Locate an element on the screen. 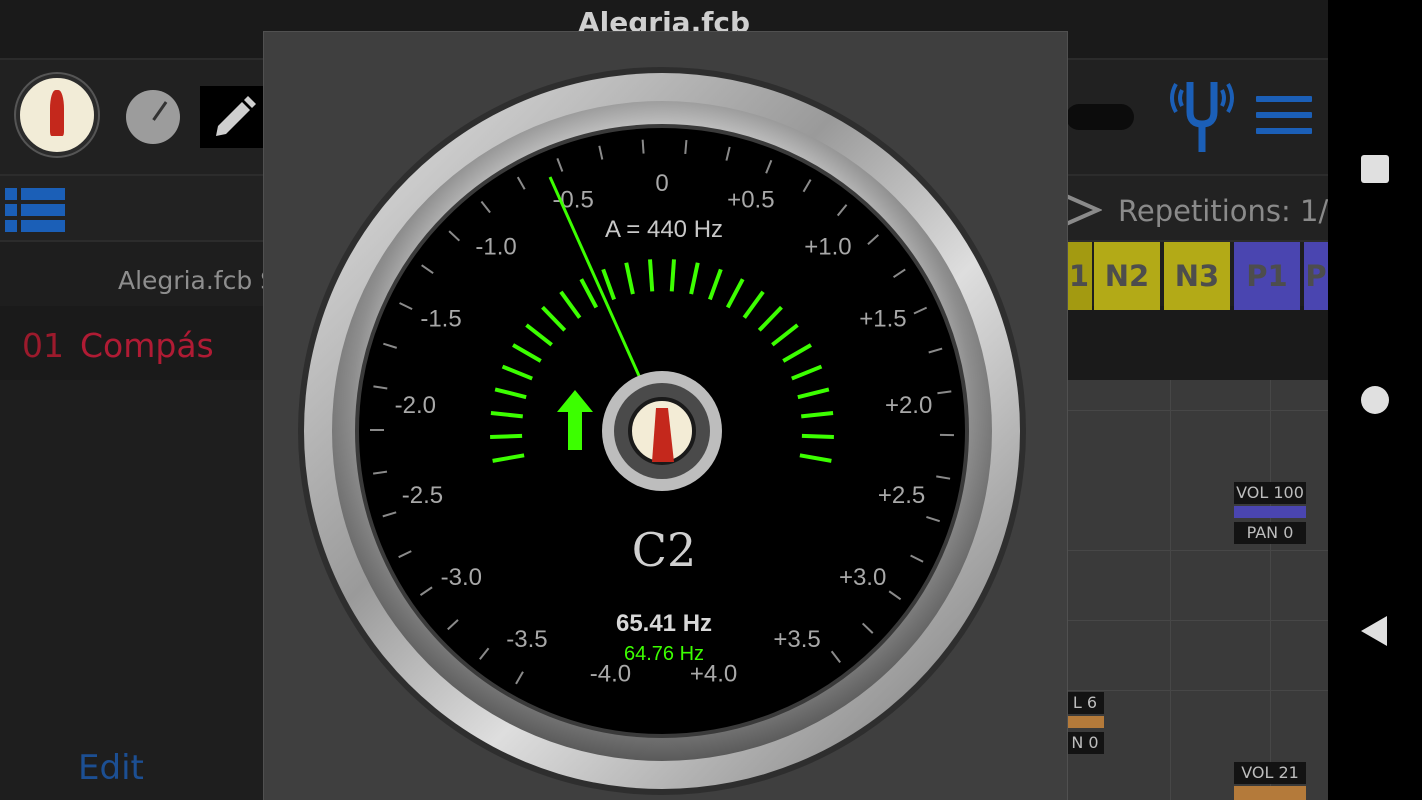 The image size is (1422, 800). gauge-label-plus: +3.5 is located at coordinates (796, 639).